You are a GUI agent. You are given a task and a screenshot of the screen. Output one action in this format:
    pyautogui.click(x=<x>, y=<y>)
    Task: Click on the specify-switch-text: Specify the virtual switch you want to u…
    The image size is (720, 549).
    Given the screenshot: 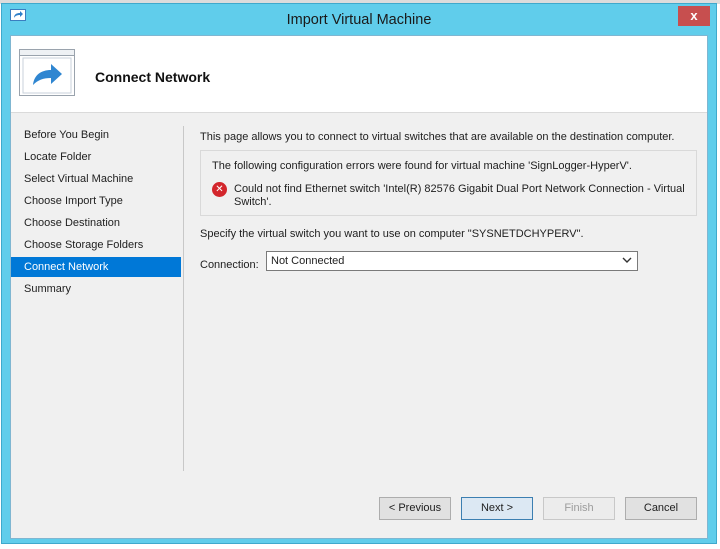 What is the action you would take?
    pyautogui.click(x=392, y=234)
    